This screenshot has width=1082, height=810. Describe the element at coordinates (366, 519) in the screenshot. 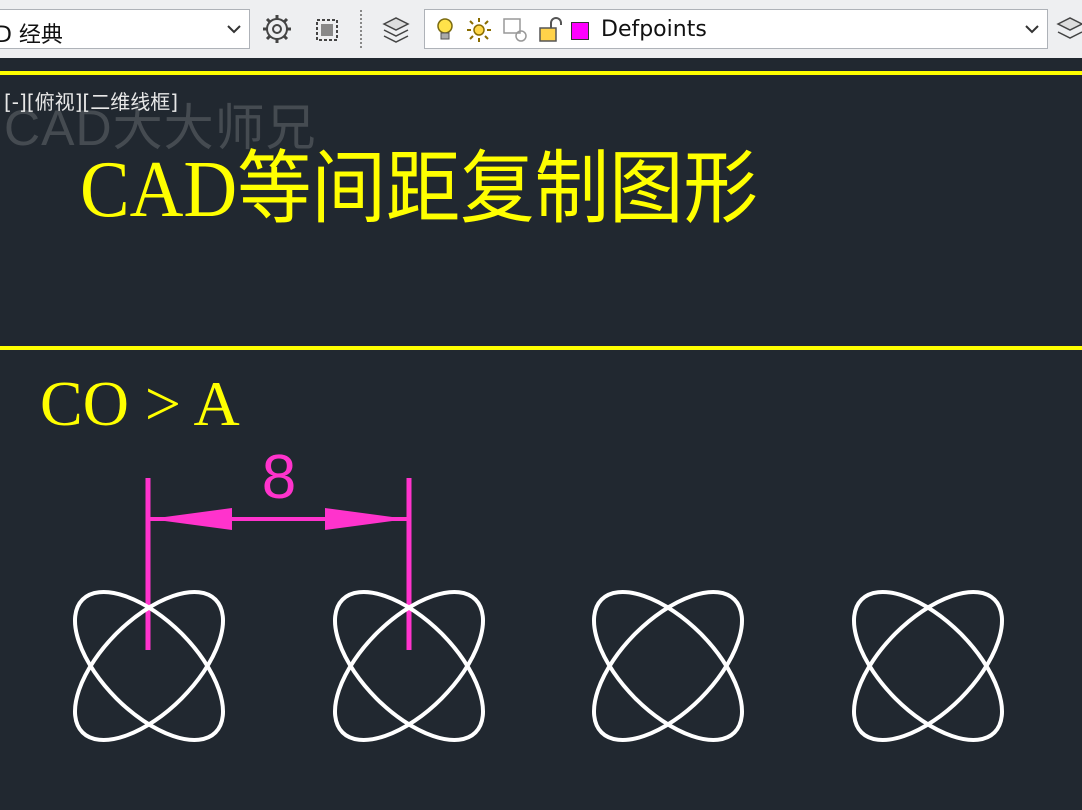

I see `arrowhead-right` at that location.